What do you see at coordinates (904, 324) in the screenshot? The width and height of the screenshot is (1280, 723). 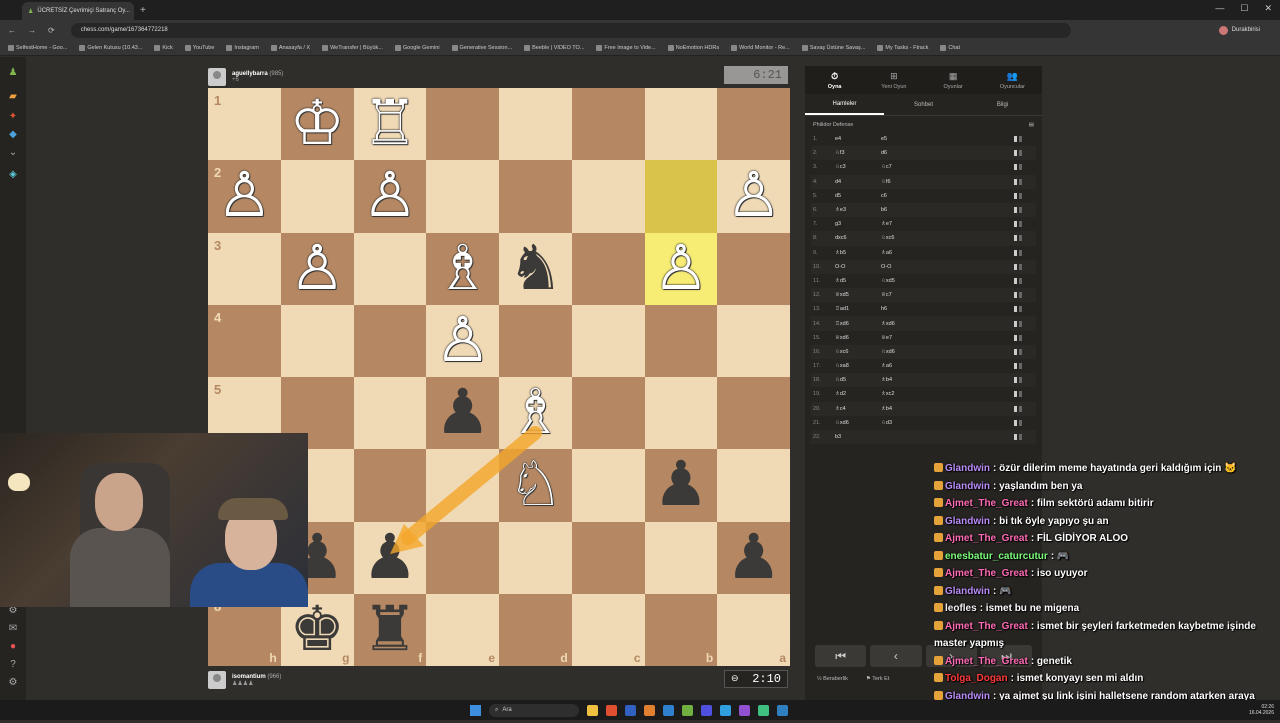 I see `black-move: ♗xd6` at bounding box center [904, 324].